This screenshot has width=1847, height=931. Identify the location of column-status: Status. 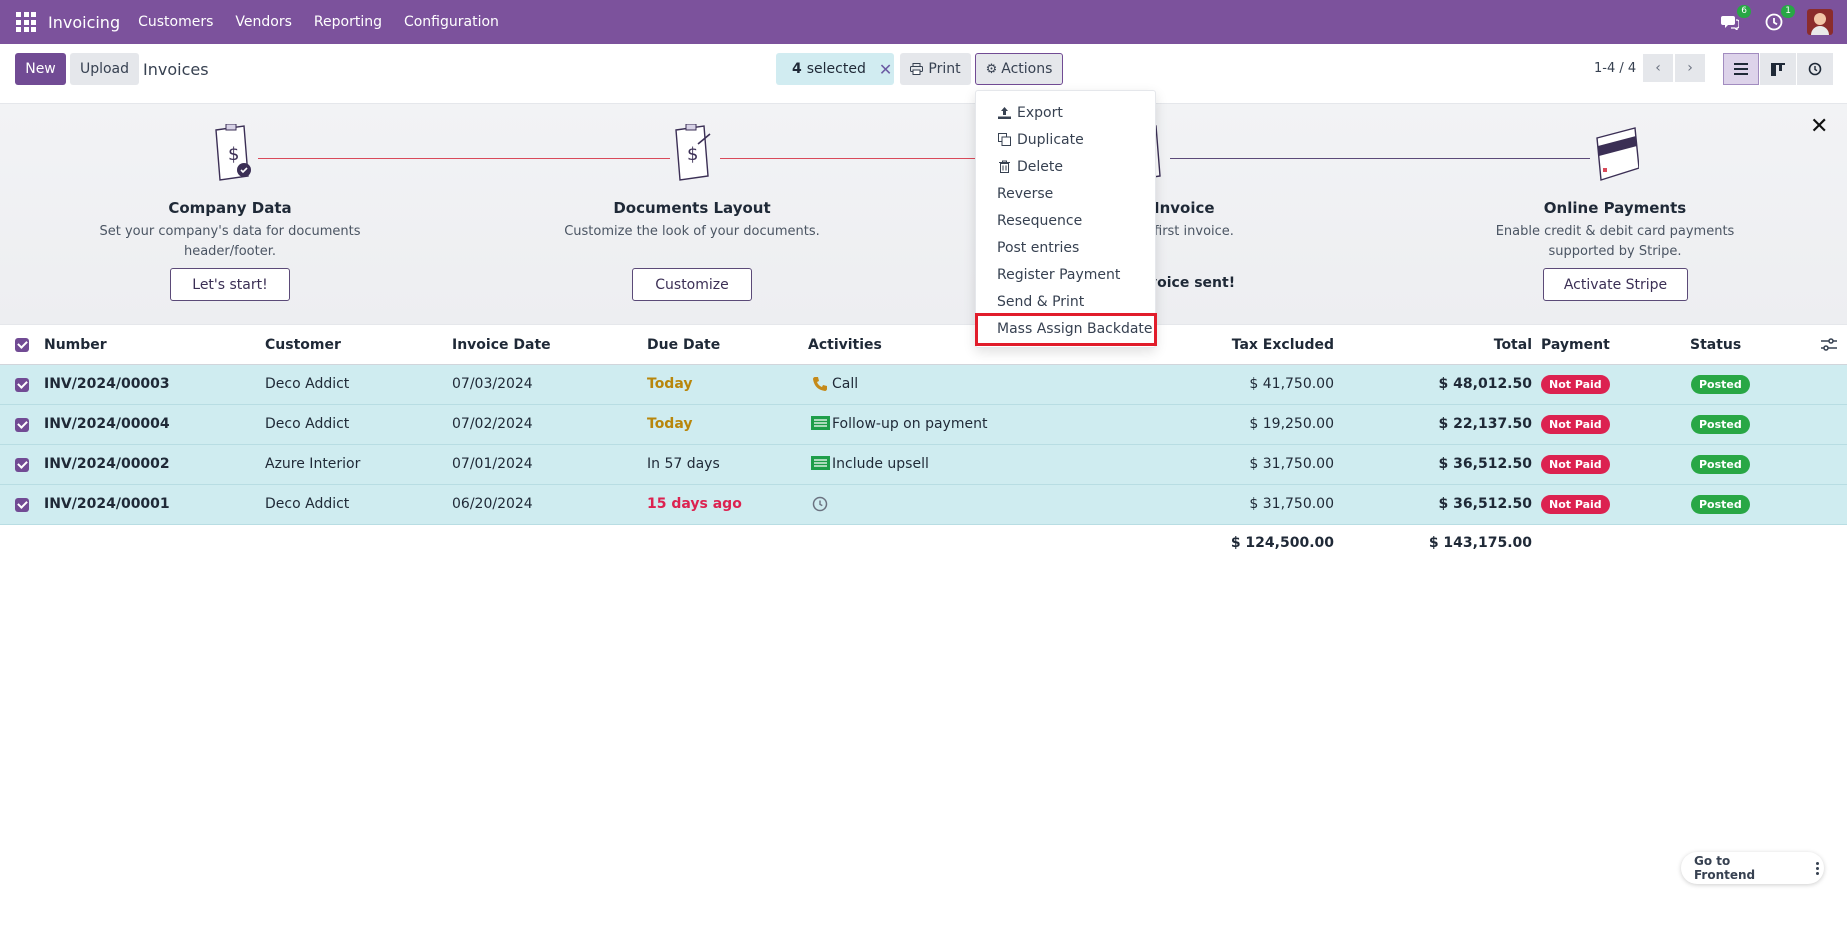
(1715, 345).